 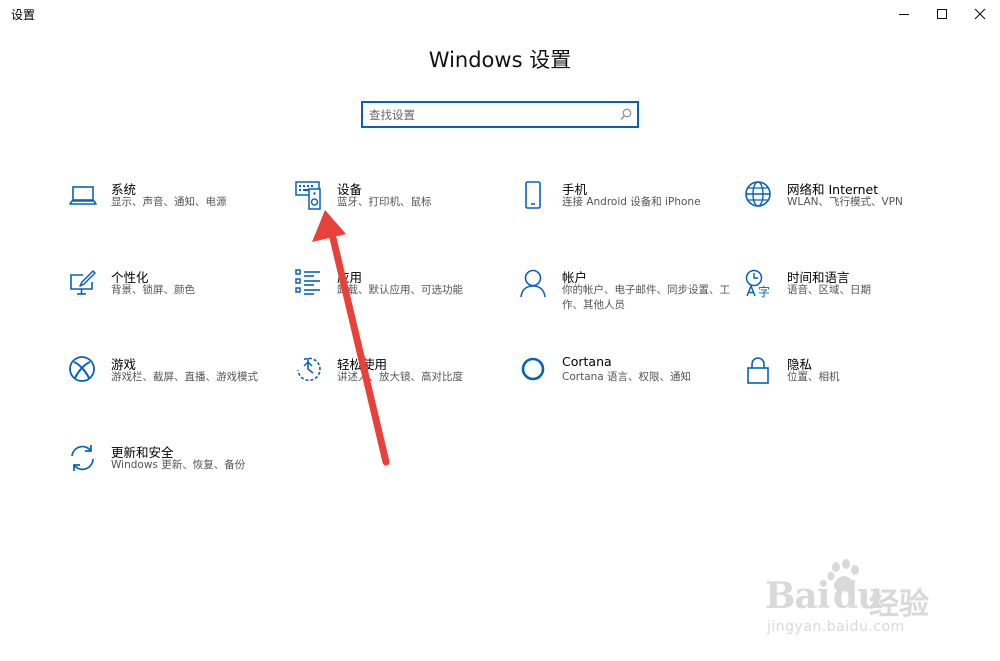 I want to click on tile-desc: 位置、相机, so click(x=813, y=377).